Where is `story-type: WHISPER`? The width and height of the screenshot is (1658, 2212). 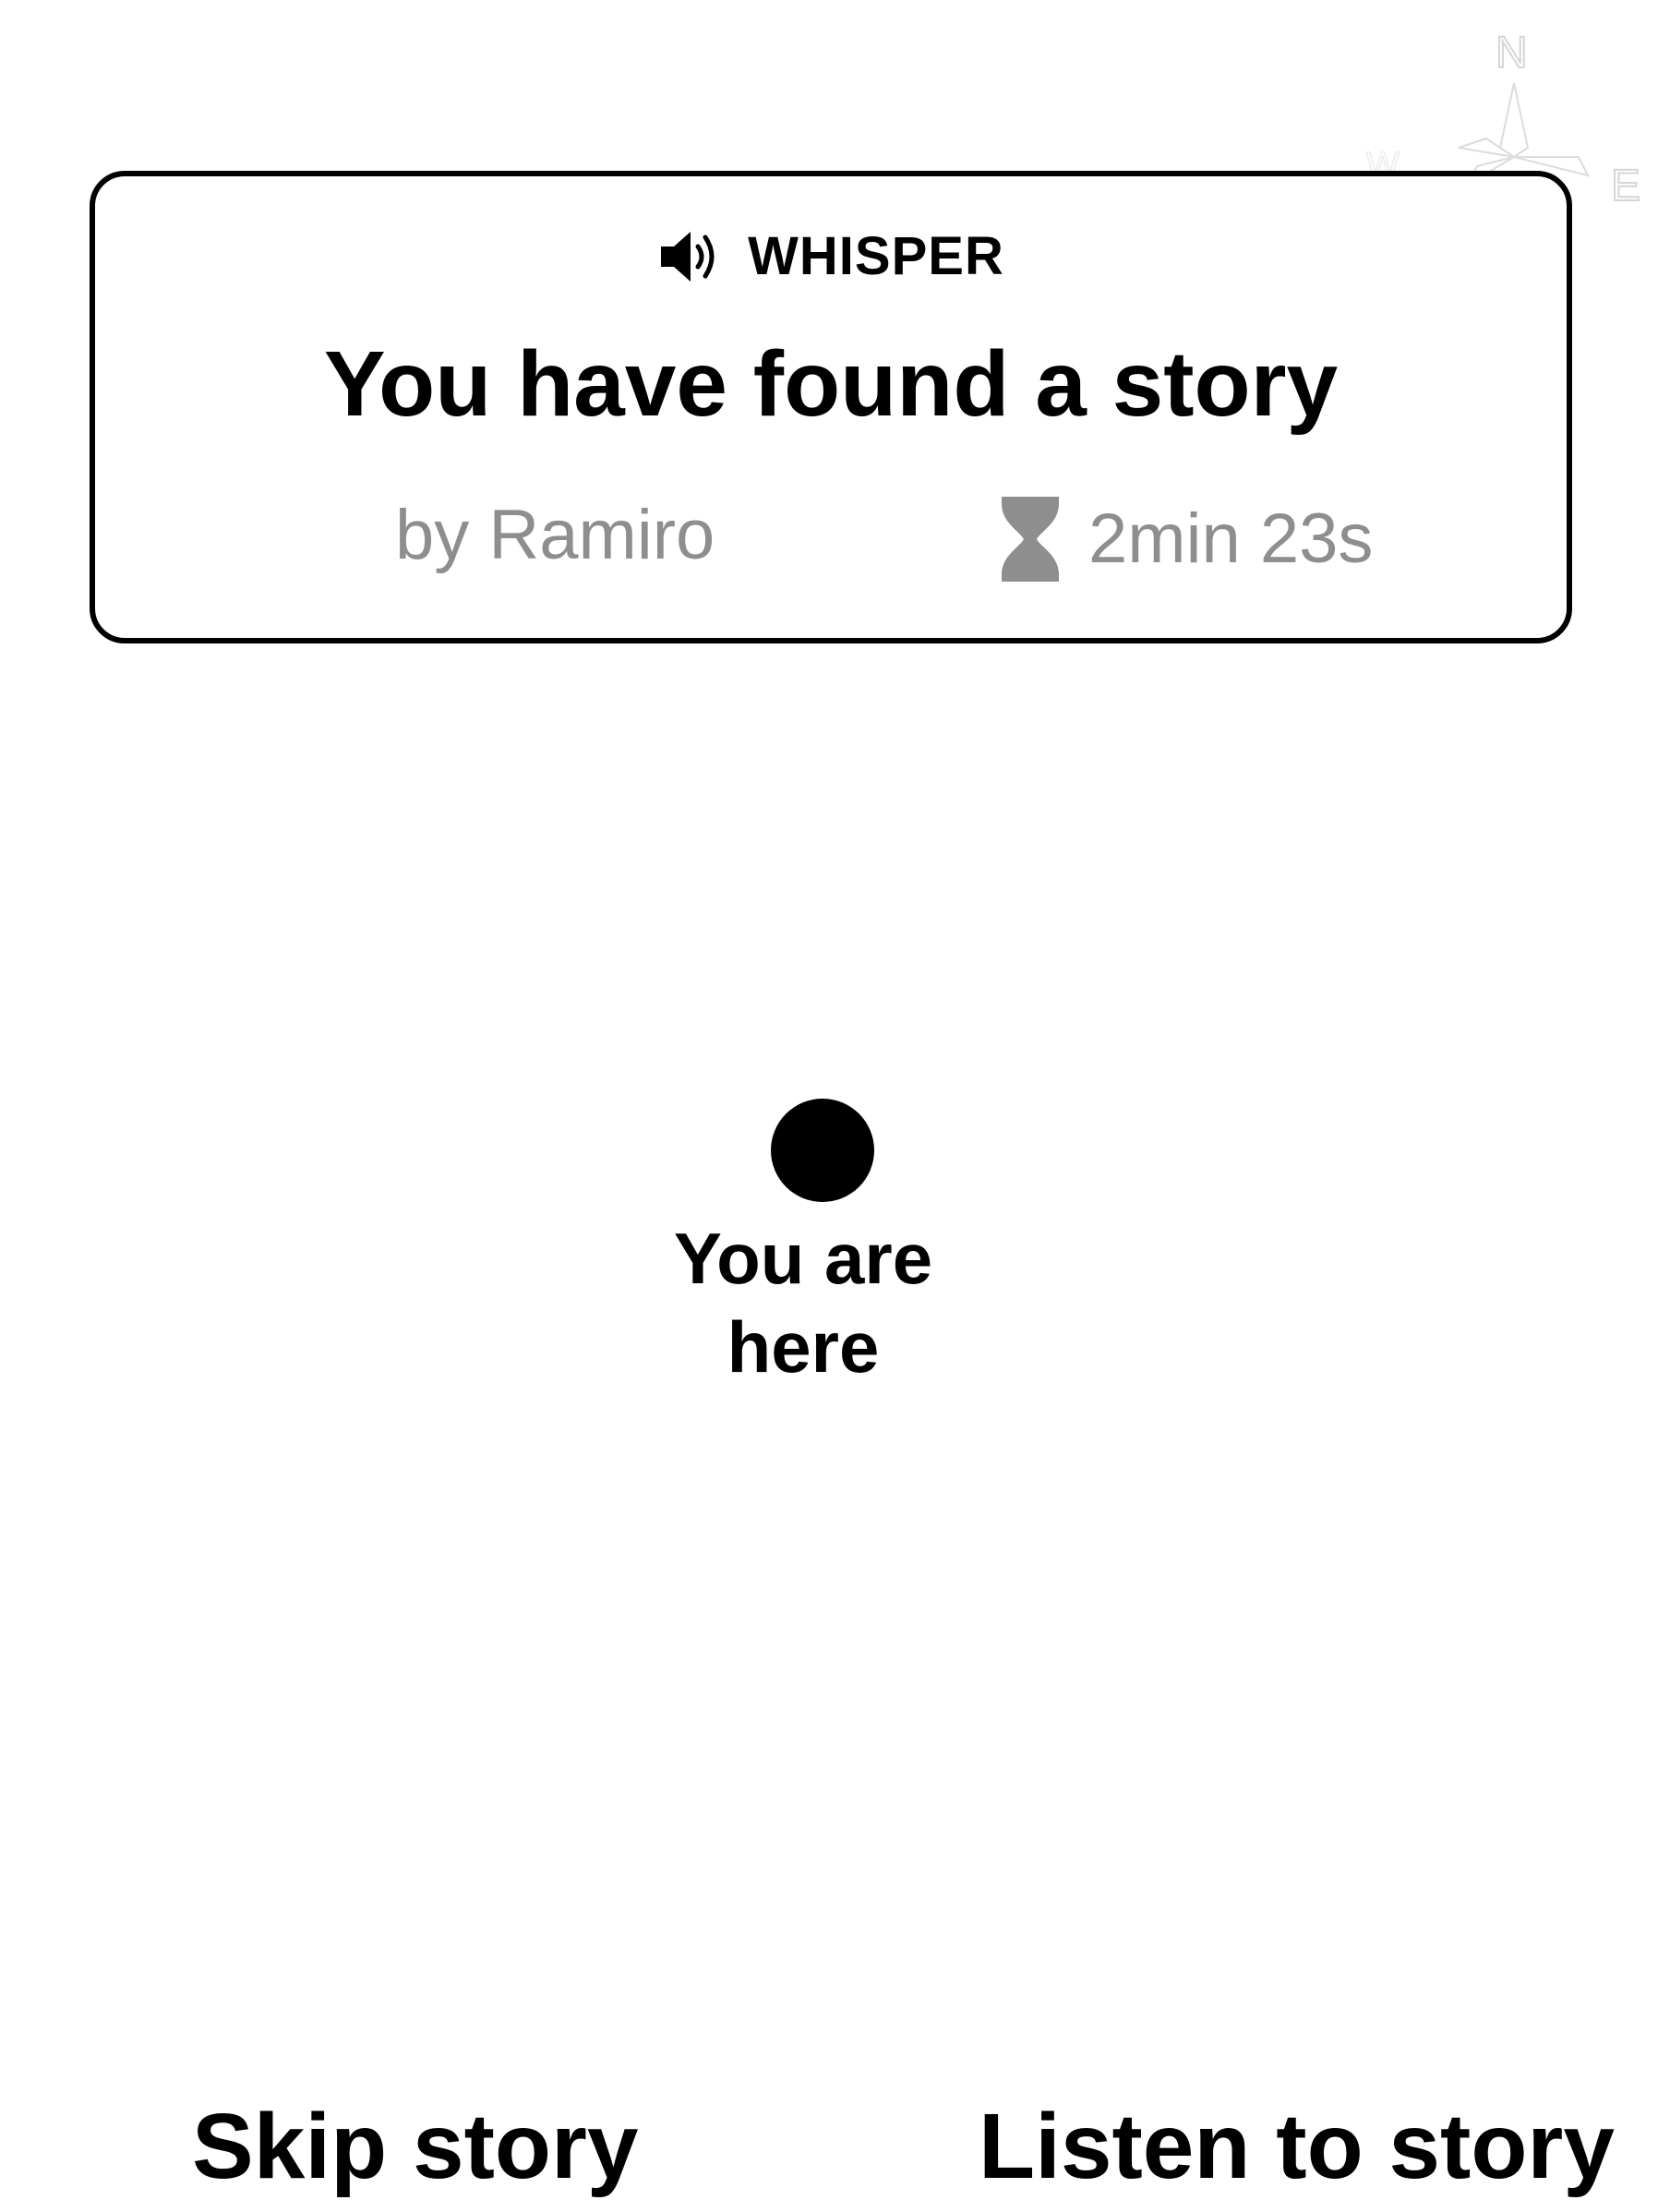
story-type: WHISPER is located at coordinates (831, 256).